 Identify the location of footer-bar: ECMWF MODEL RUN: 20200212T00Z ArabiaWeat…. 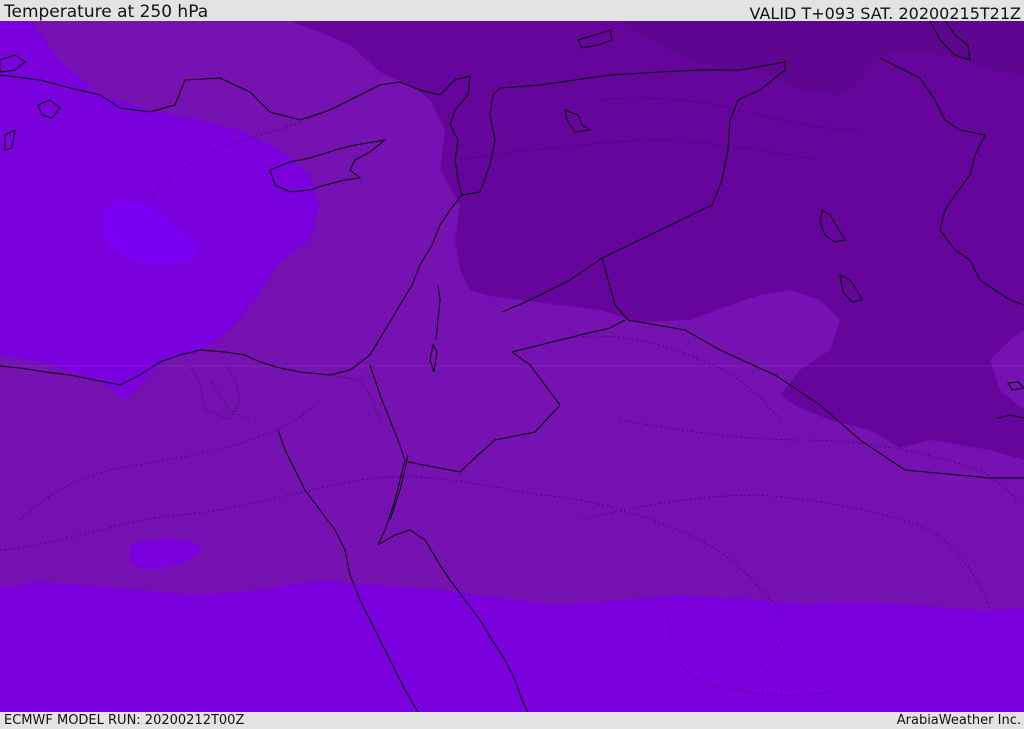
(512, 720).